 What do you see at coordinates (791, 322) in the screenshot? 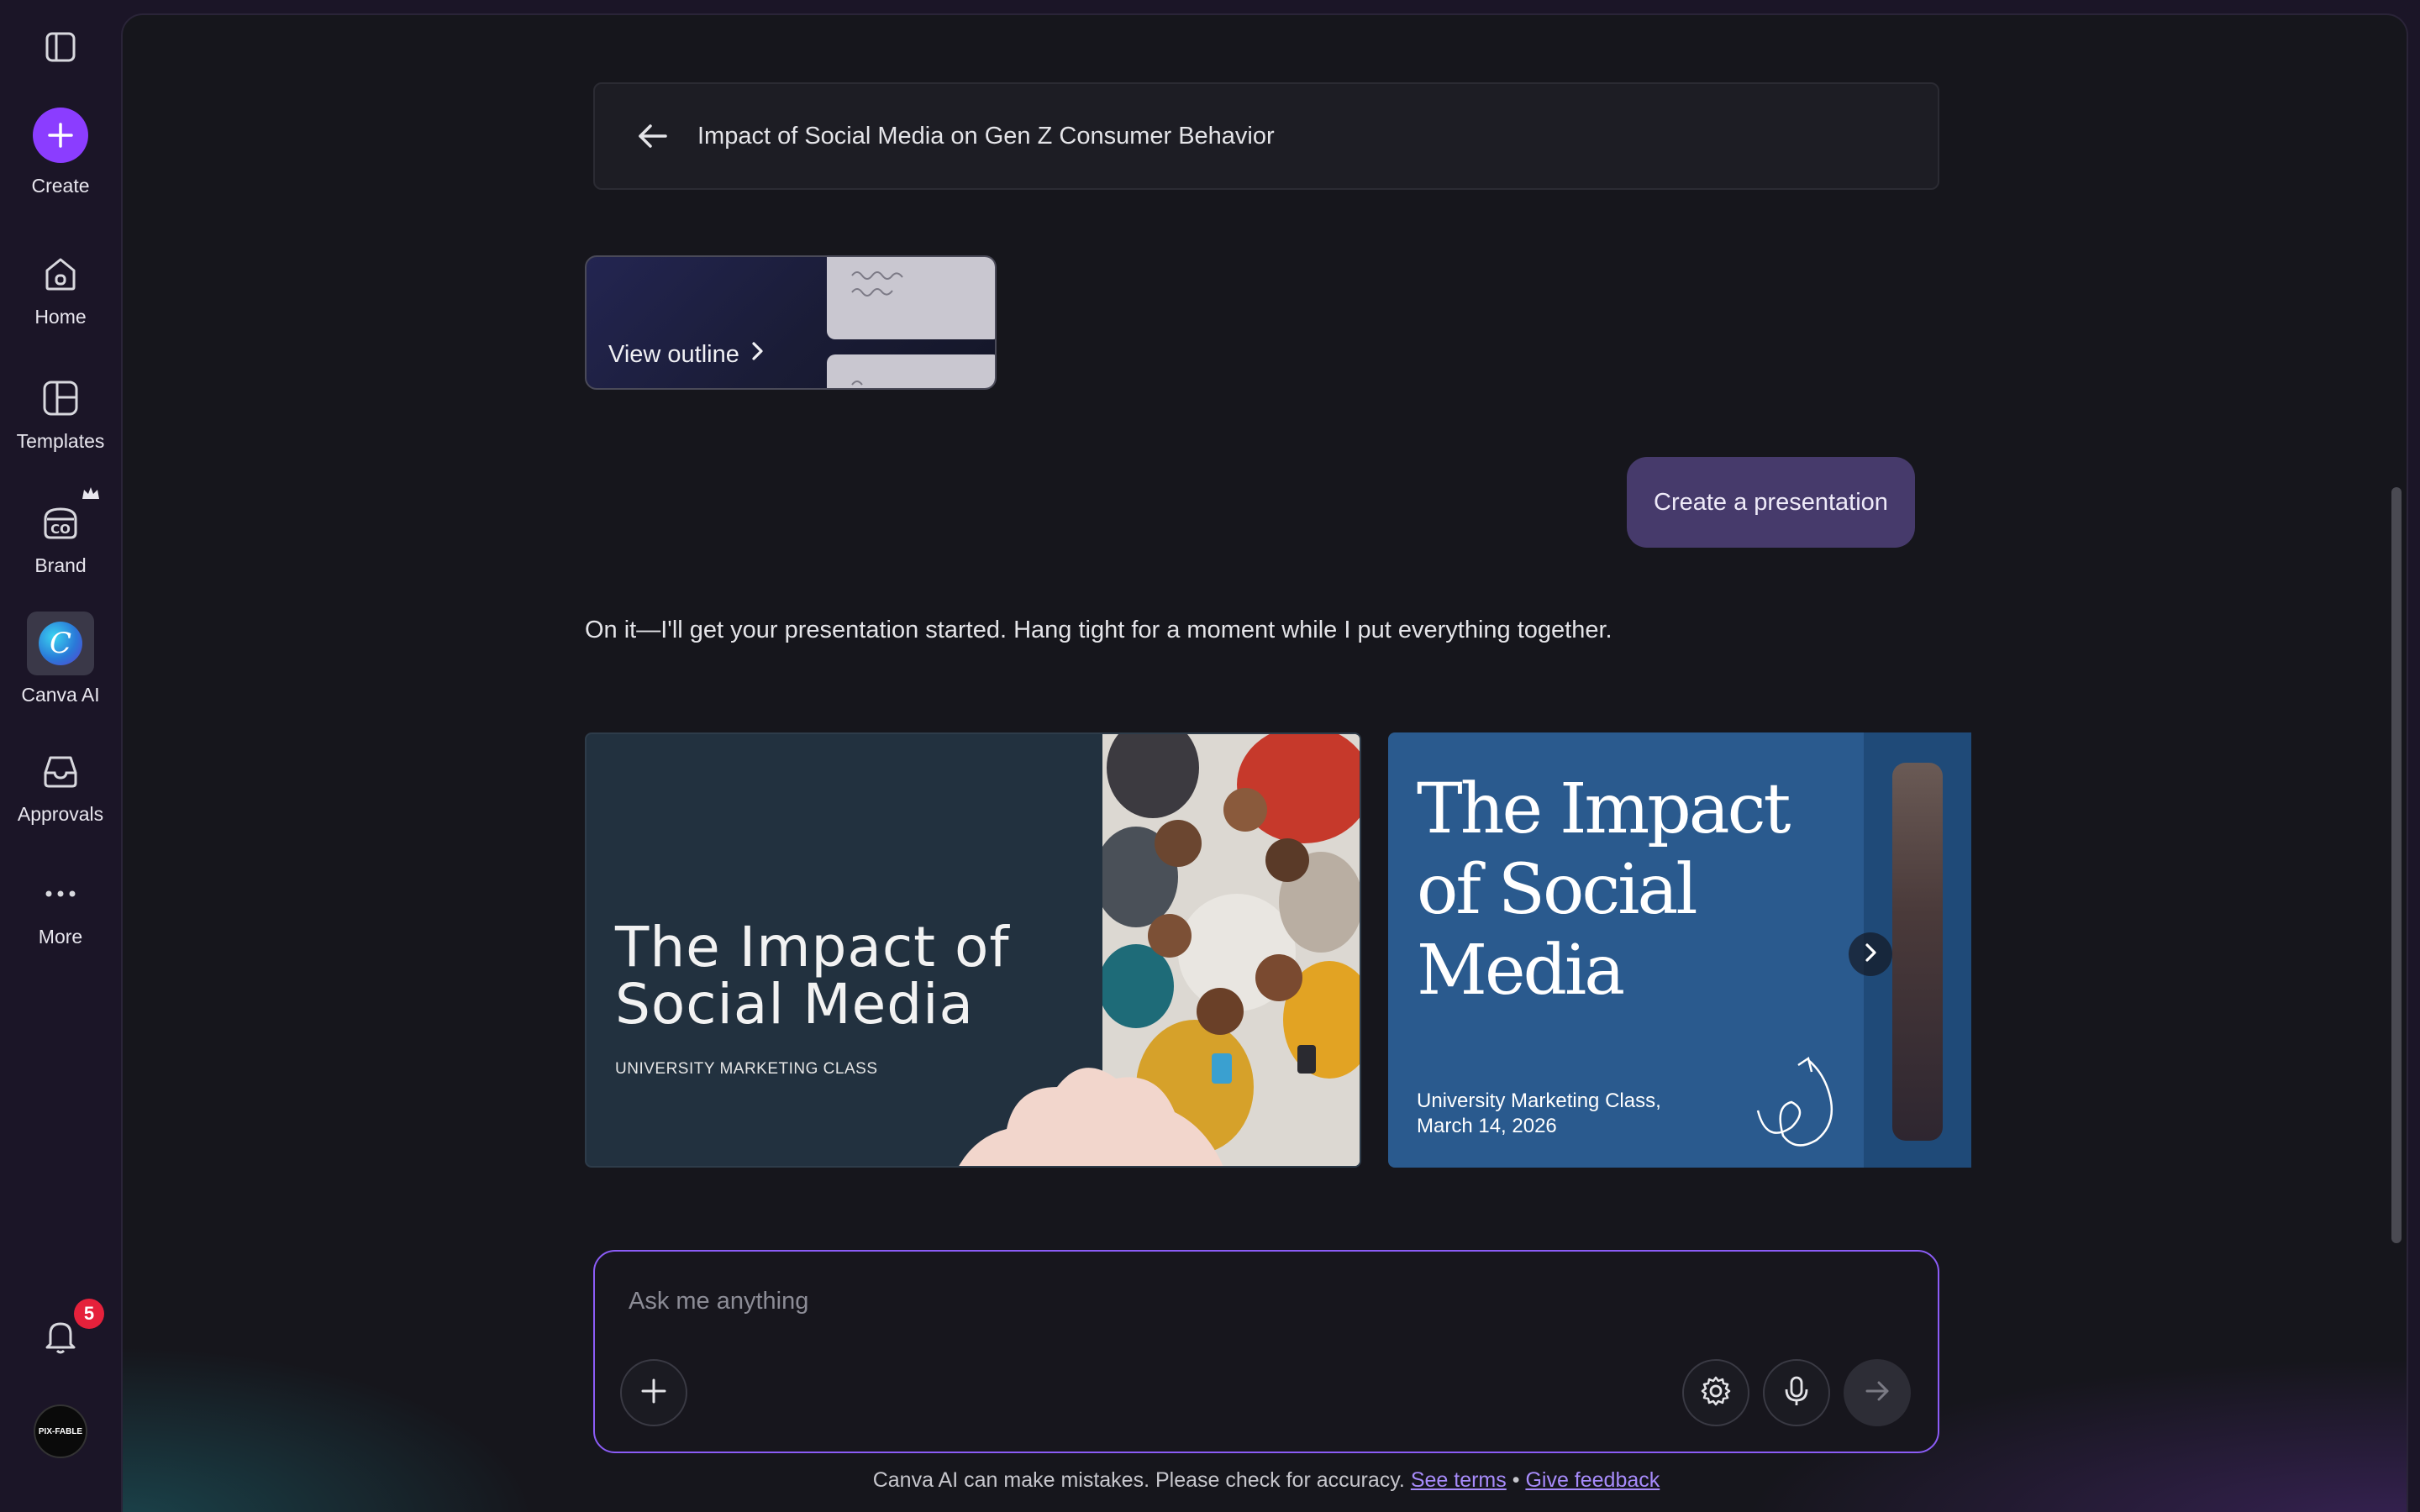
I see `view-outline-card: View outline` at bounding box center [791, 322].